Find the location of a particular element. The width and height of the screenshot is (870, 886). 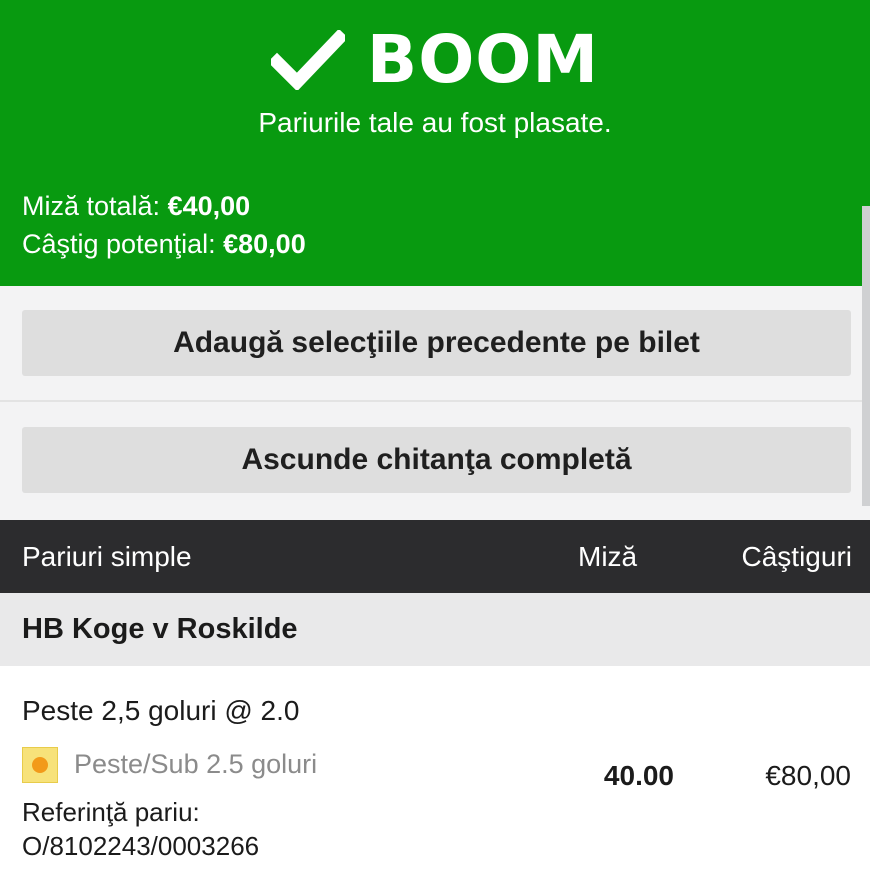

hide-receipt-section: Ascunde chitanţa completă is located at coordinates (435, 461).